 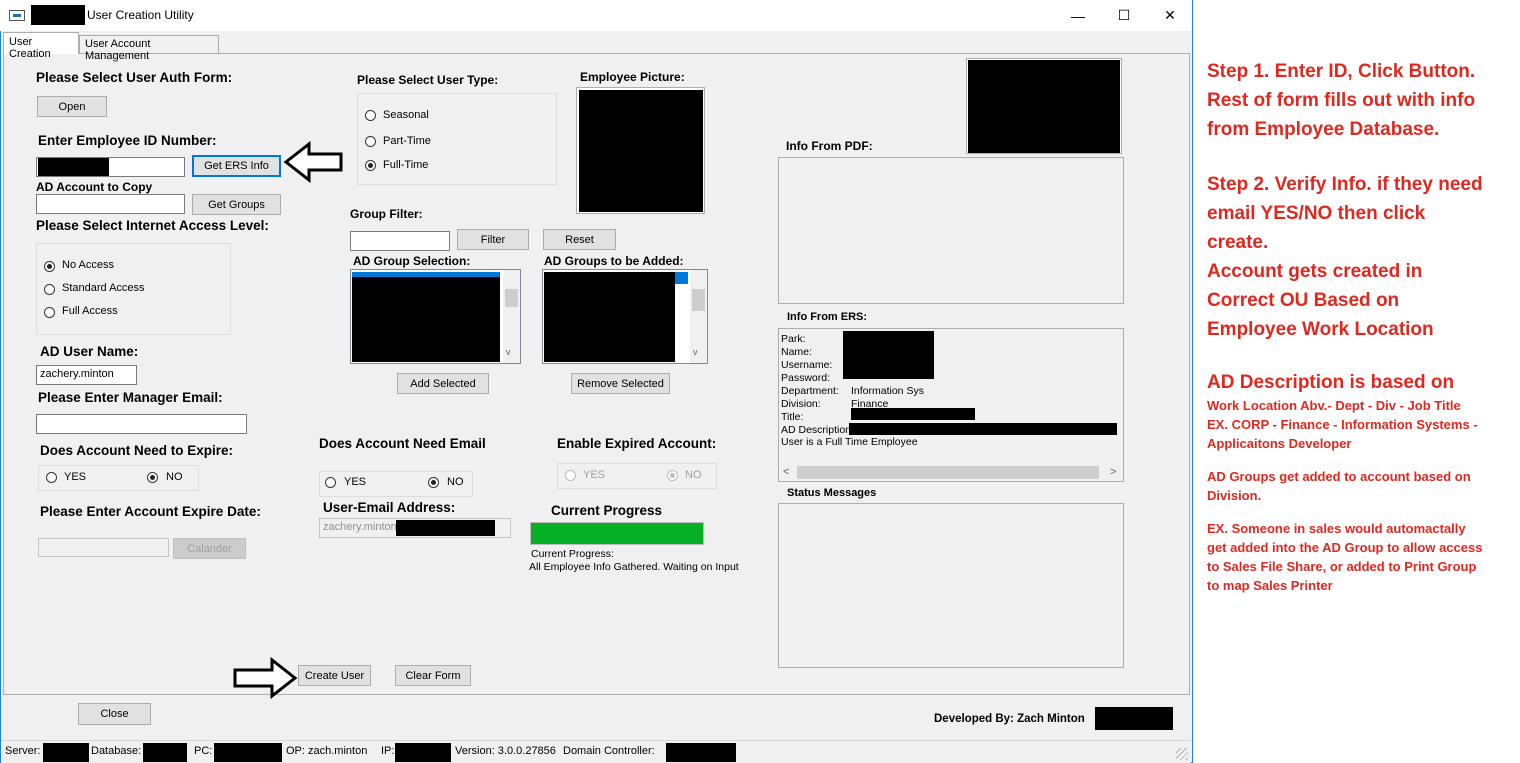 What do you see at coordinates (400, 241) in the screenshot?
I see `group-filter-input` at bounding box center [400, 241].